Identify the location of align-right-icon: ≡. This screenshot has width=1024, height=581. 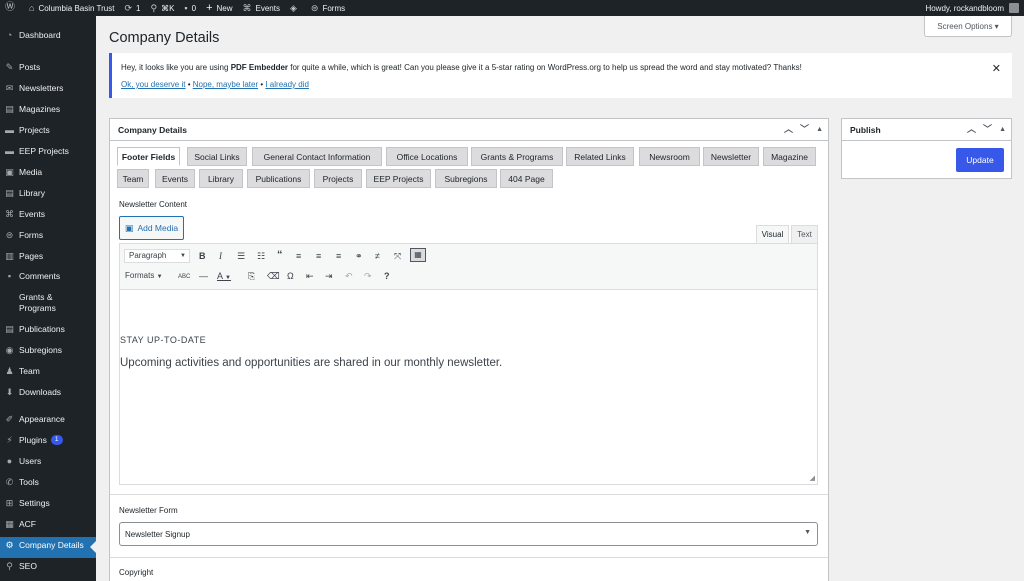
(338, 256).